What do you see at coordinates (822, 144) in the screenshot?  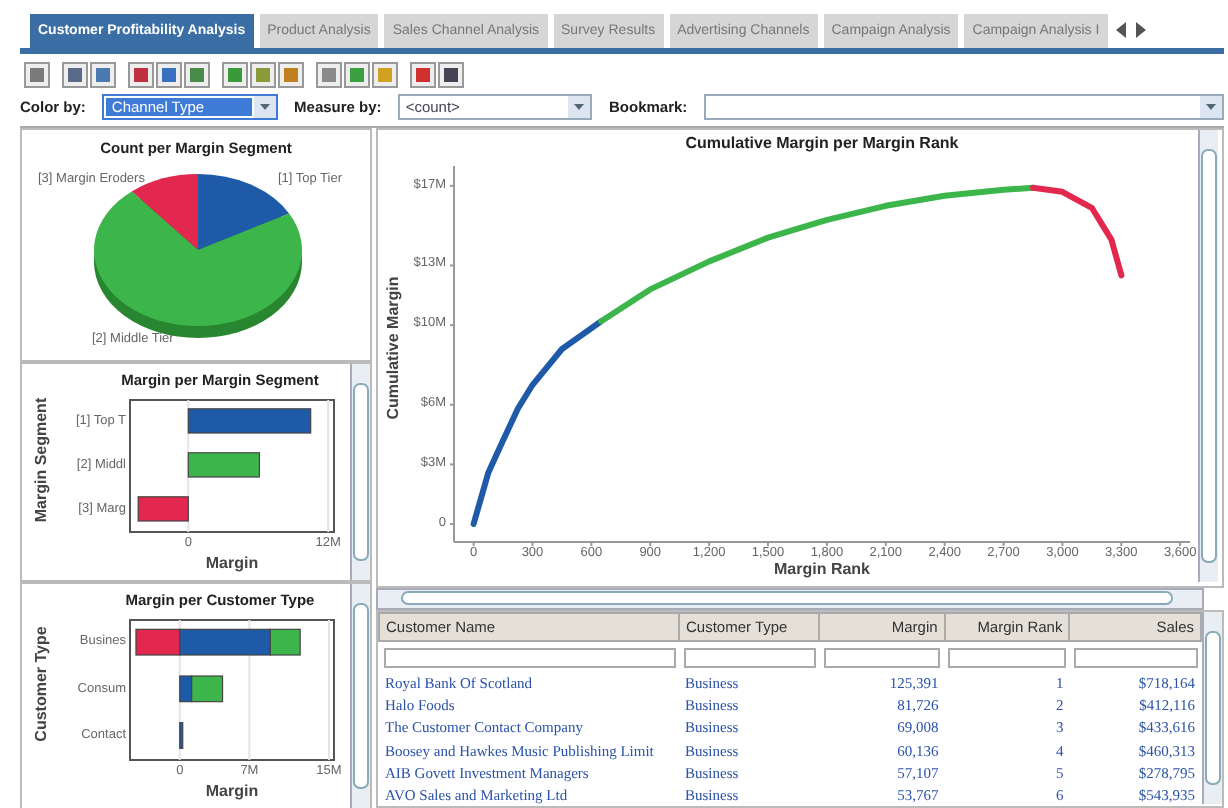 I see `chart-title: Cumulative Margin per Margin Rank` at bounding box center [822, 144].